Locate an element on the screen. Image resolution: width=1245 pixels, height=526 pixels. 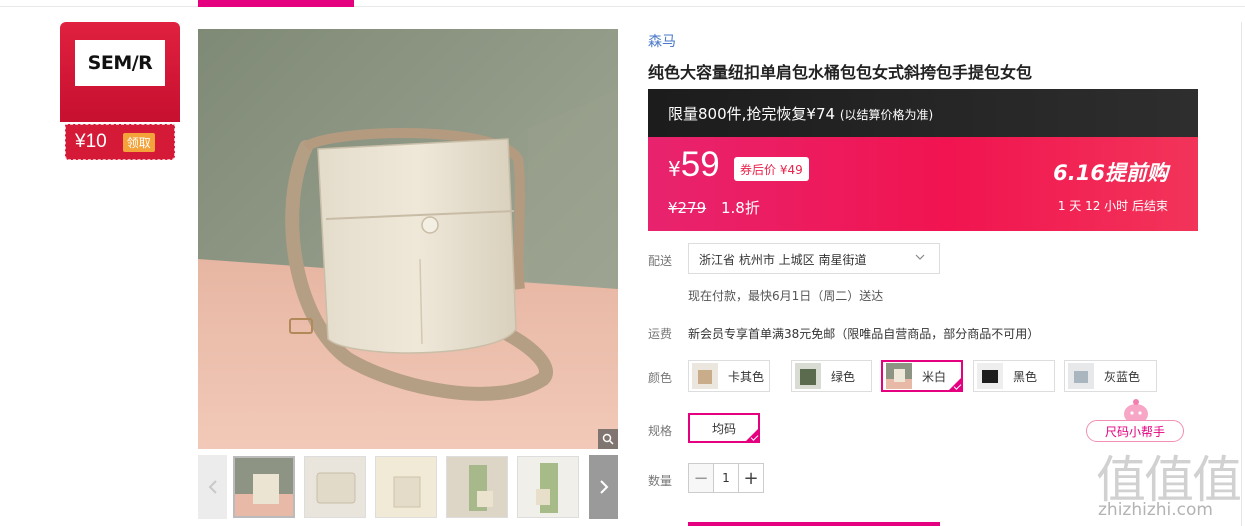
original-price-line: ¥279 1.8折 is located at coordinates (714, 207).